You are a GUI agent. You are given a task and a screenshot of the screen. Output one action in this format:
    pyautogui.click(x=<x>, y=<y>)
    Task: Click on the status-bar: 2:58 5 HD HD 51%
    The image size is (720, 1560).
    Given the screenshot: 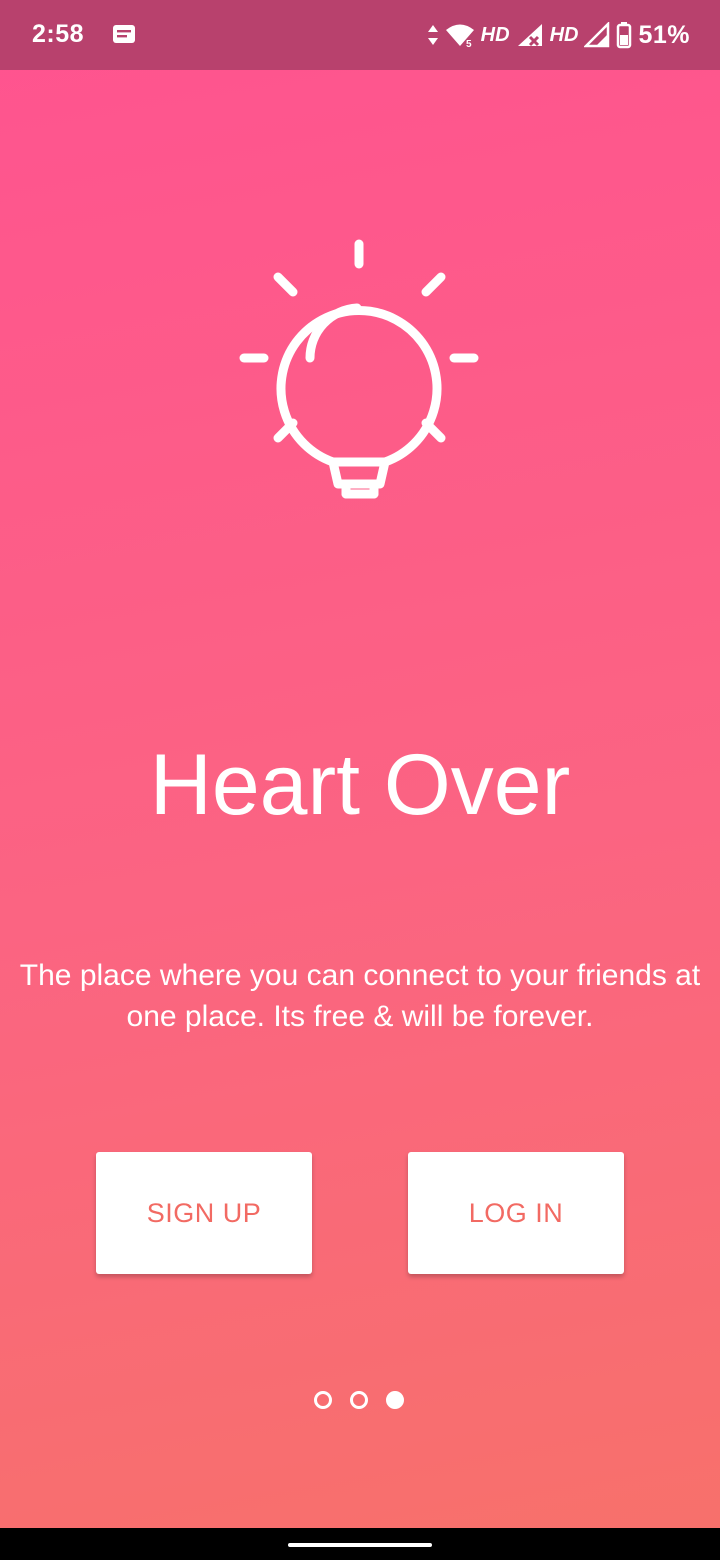 What is the action you would take?
    pyautogui.click(x=360, y=35)
    